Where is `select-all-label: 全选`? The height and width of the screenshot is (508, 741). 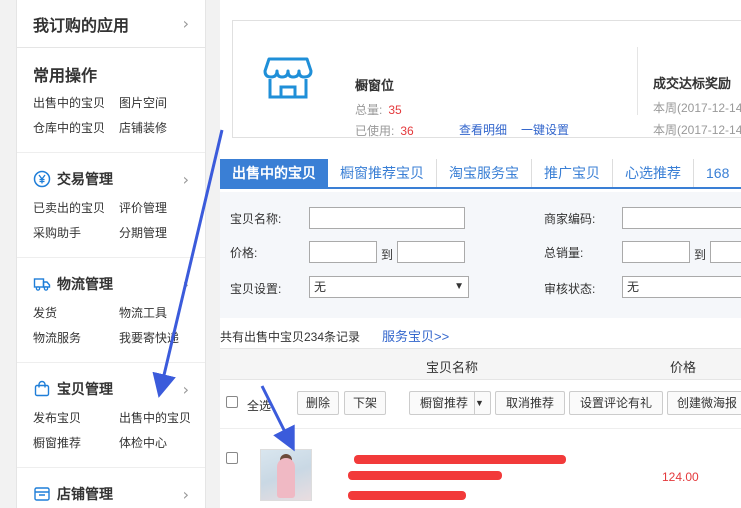 select-all-label: 全选 is located at coordinates (259, 406).